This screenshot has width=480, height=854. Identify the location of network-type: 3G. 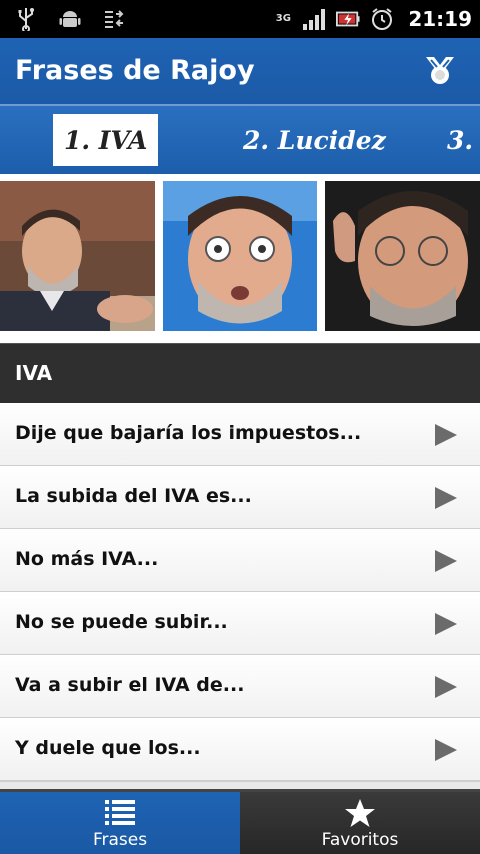
(283, 18).